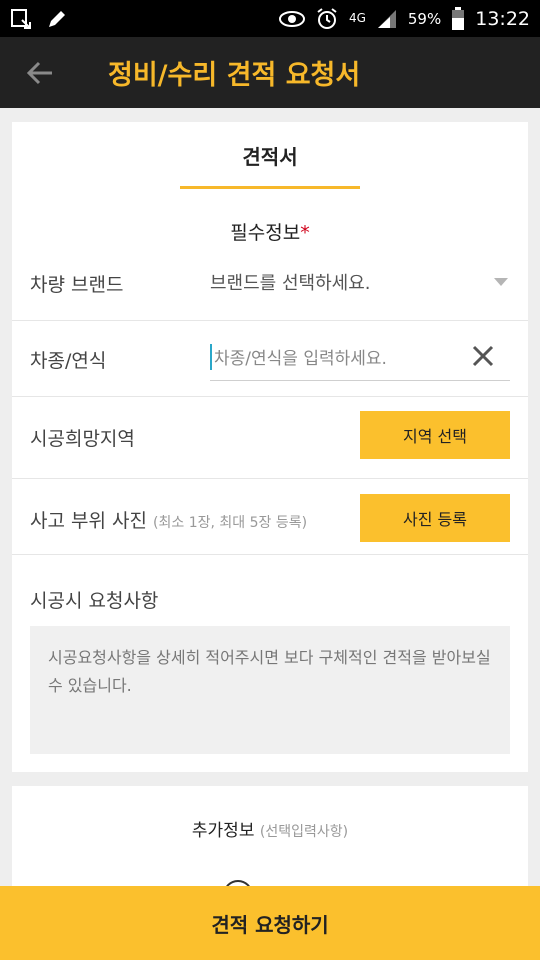  Describe the element at coordinates (483, 356) in the screenshot. I see `clear-icon` at that location.